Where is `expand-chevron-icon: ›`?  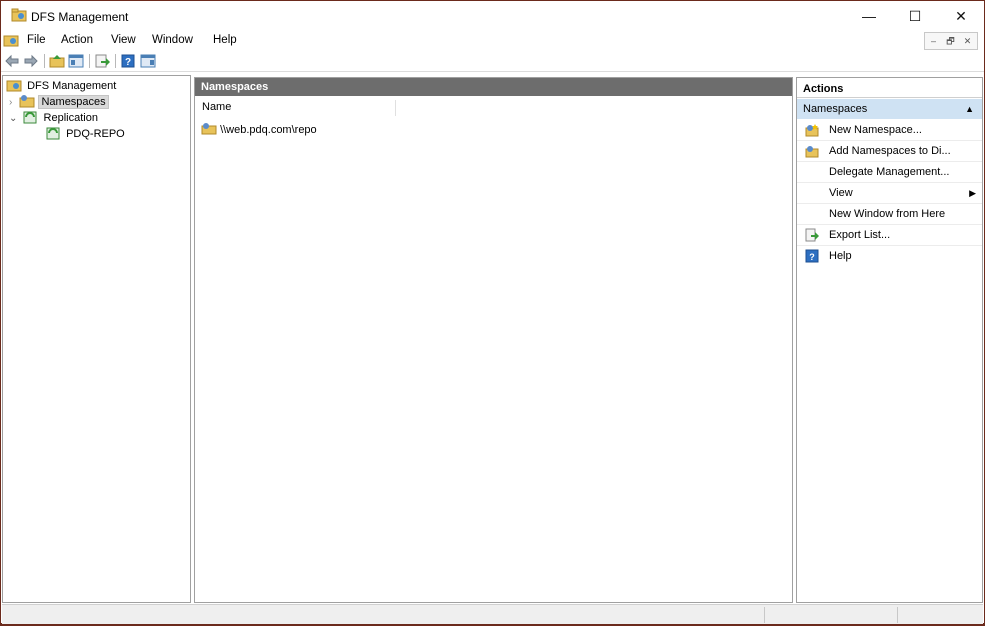 expand-chevron-icon: › is located at coordinates (10, 102).